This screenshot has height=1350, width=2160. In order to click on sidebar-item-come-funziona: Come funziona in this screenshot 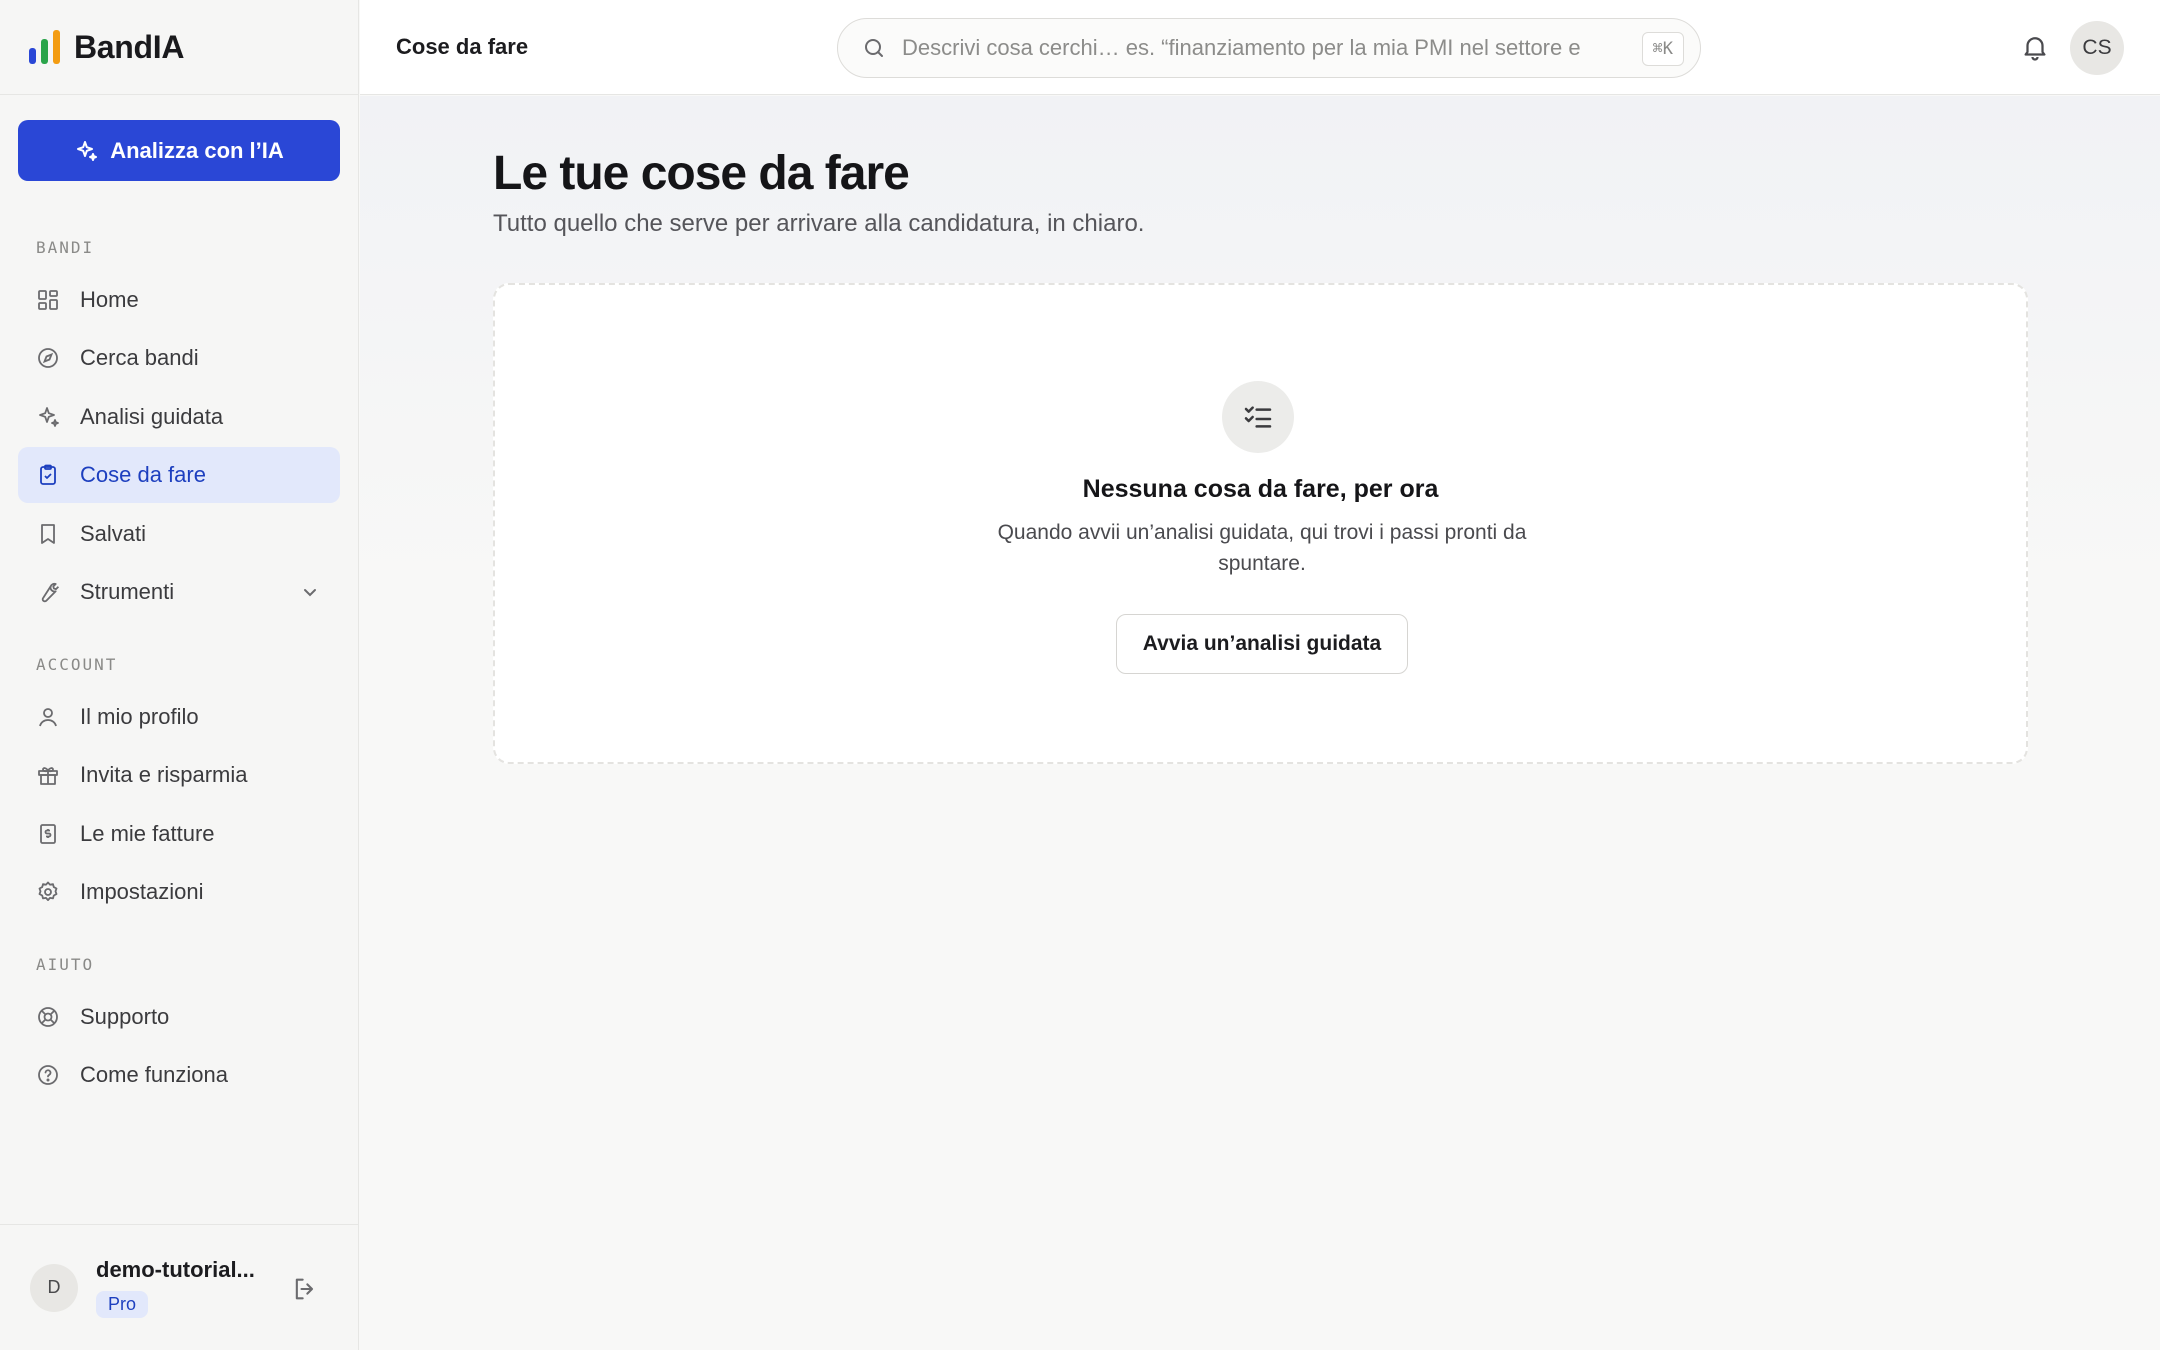, I will do `click(179, 1075)`.